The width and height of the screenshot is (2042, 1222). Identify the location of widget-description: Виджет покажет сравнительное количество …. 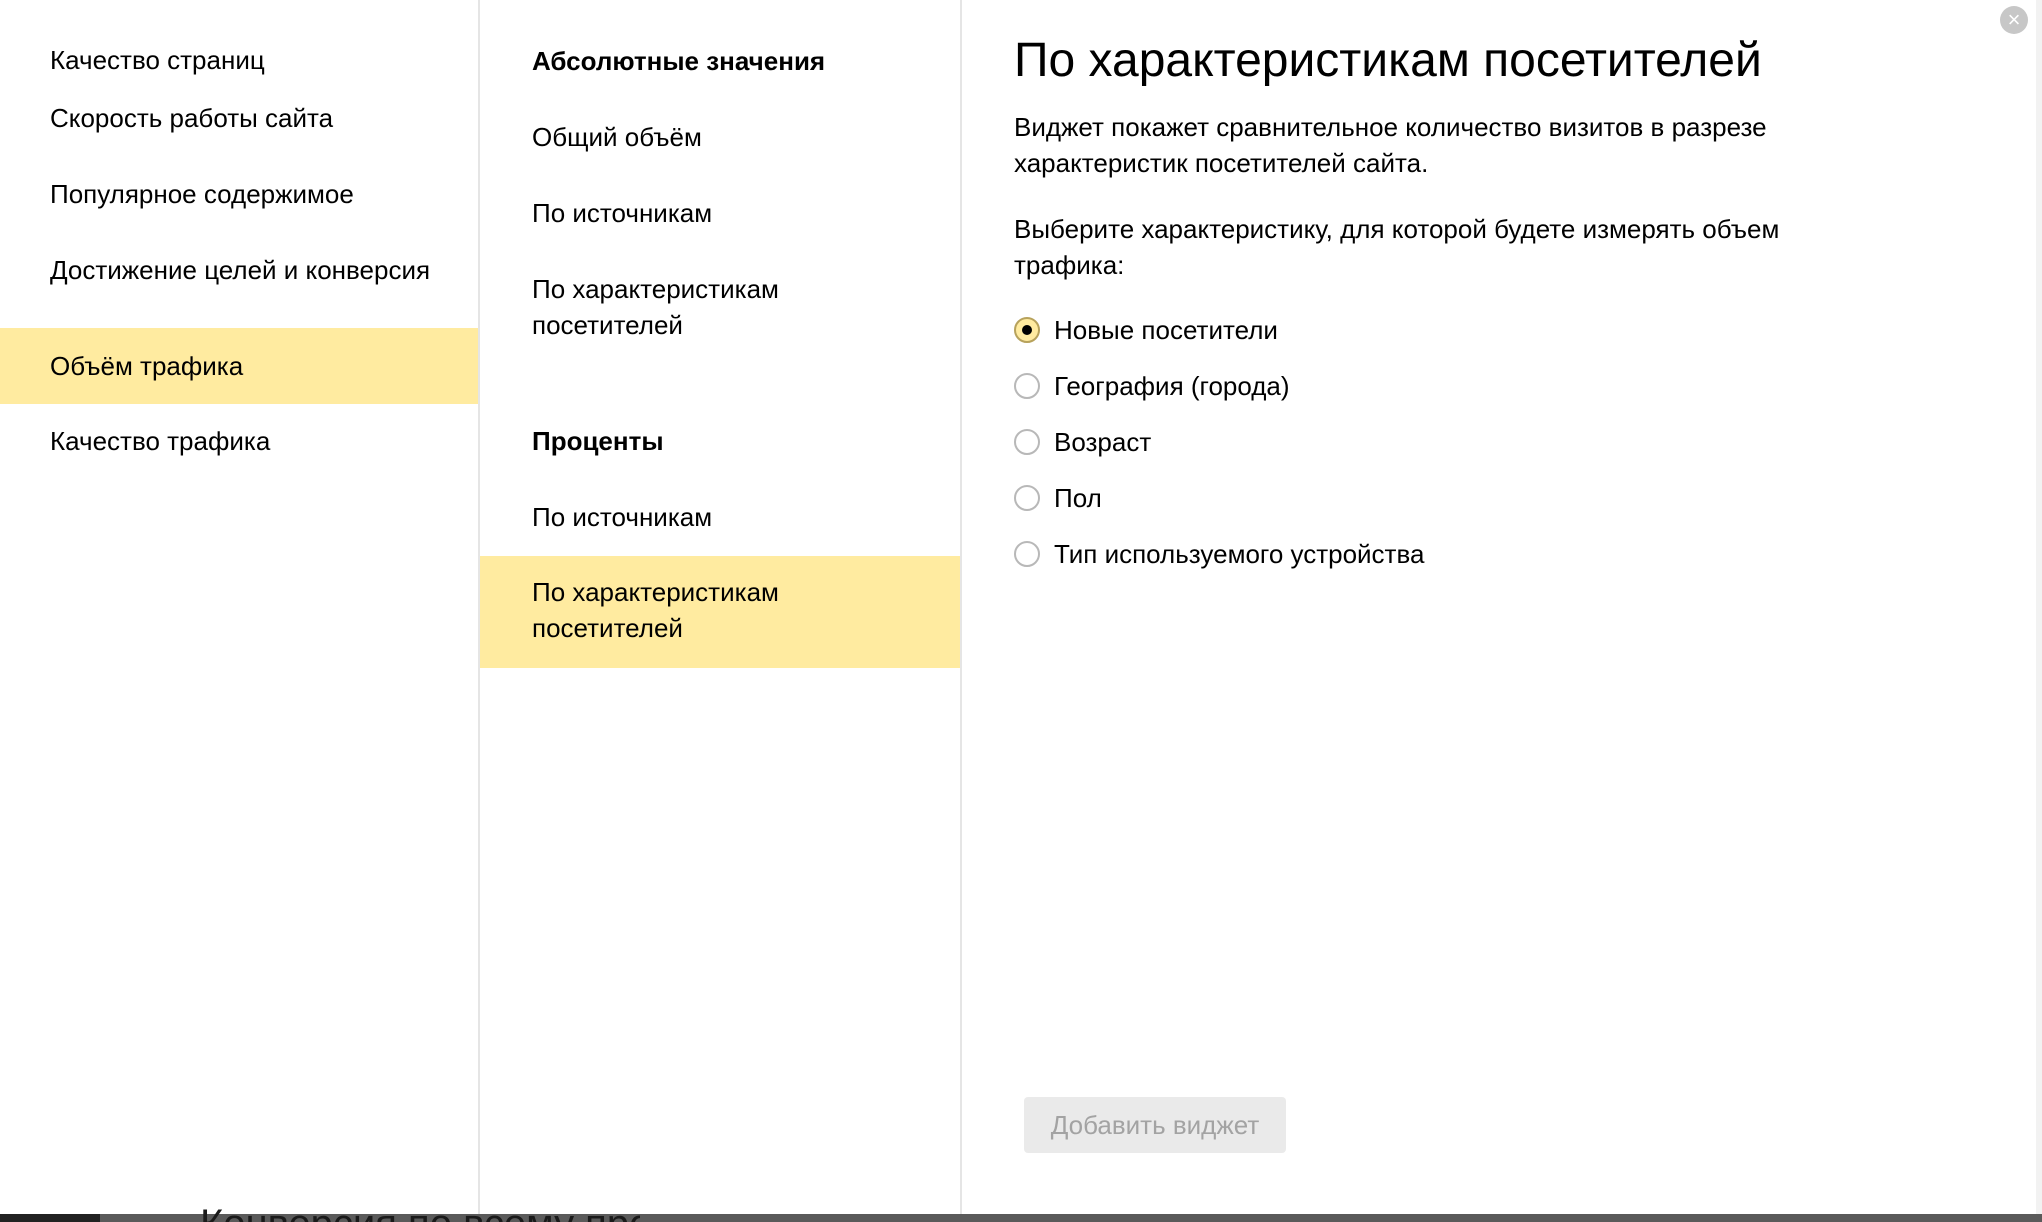
(1390, 145).